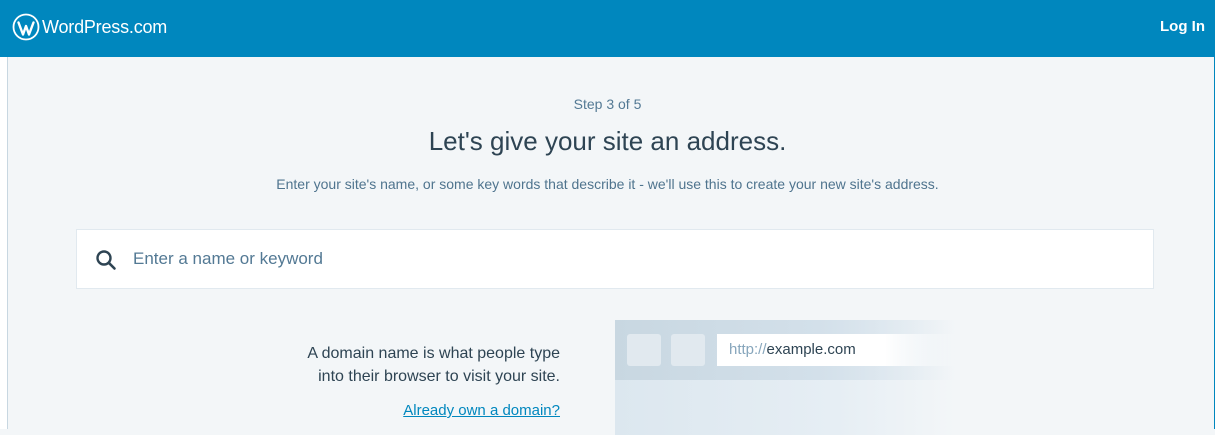  What do you see at coordinates (688, 350) in the screenshot?
I see `browser-button-forward` at bounding box center [688, 350].